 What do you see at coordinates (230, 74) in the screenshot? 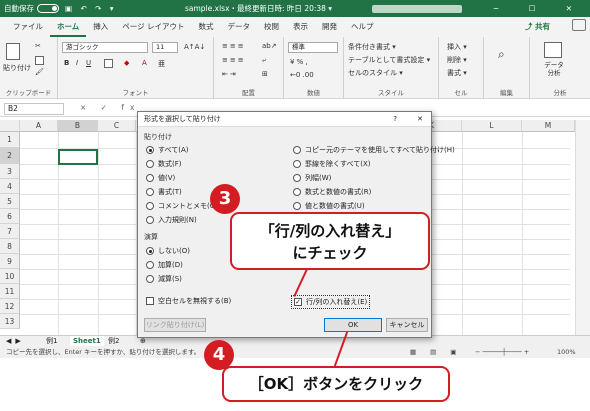
I see `indent-icons: ⇤⇥` at bounding box center [230, 74].